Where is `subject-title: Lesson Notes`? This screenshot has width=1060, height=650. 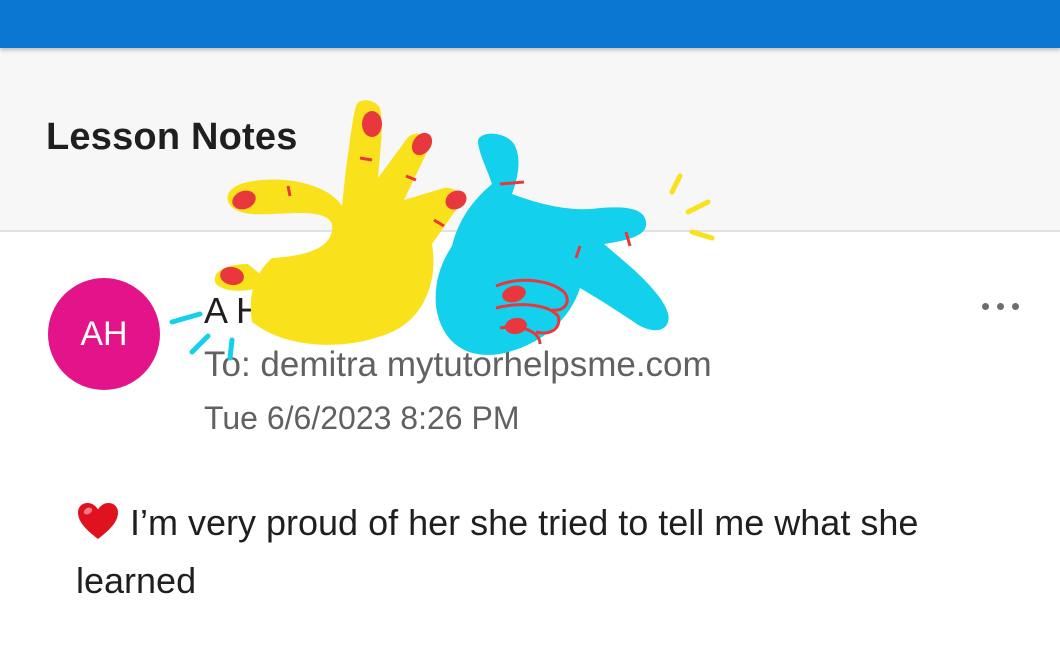
subject-title: Lesson Notes is located at coordinates (172, 137).